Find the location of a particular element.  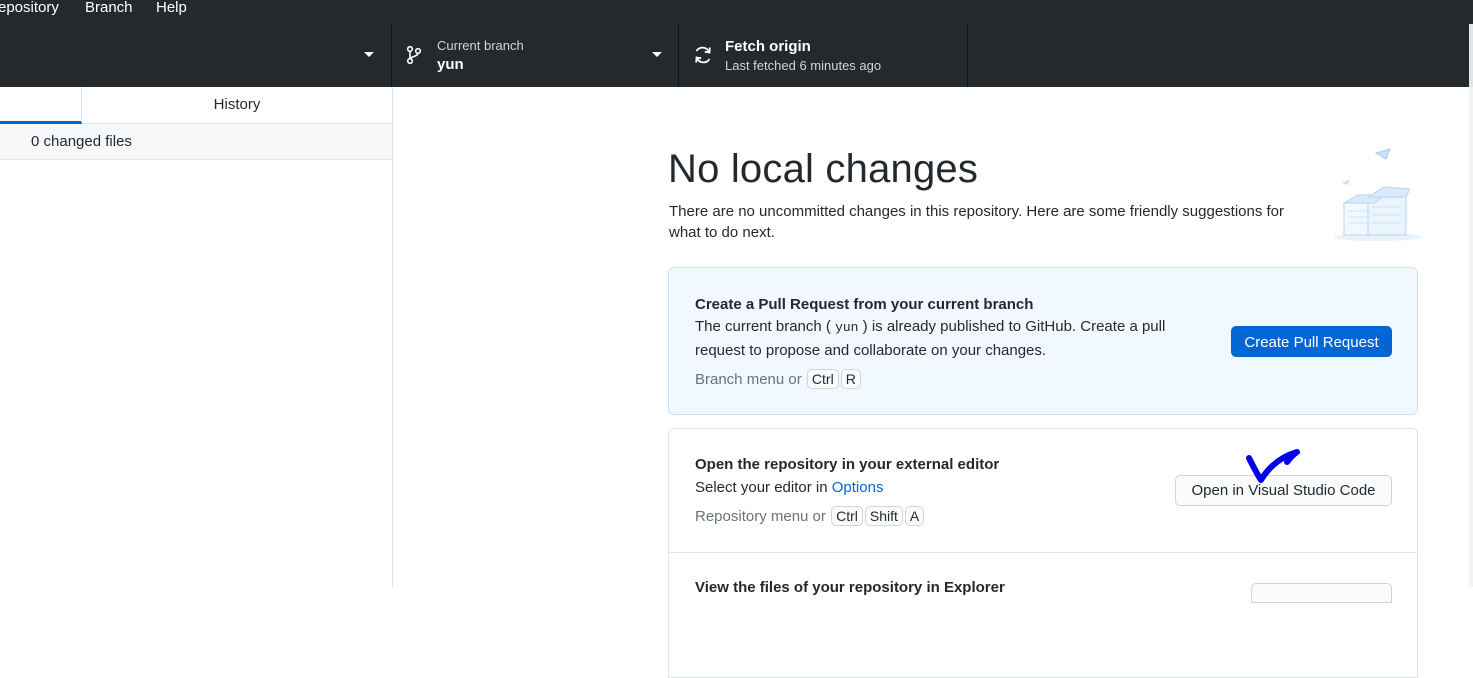

window-edge is located at coordinates (1471, 337).